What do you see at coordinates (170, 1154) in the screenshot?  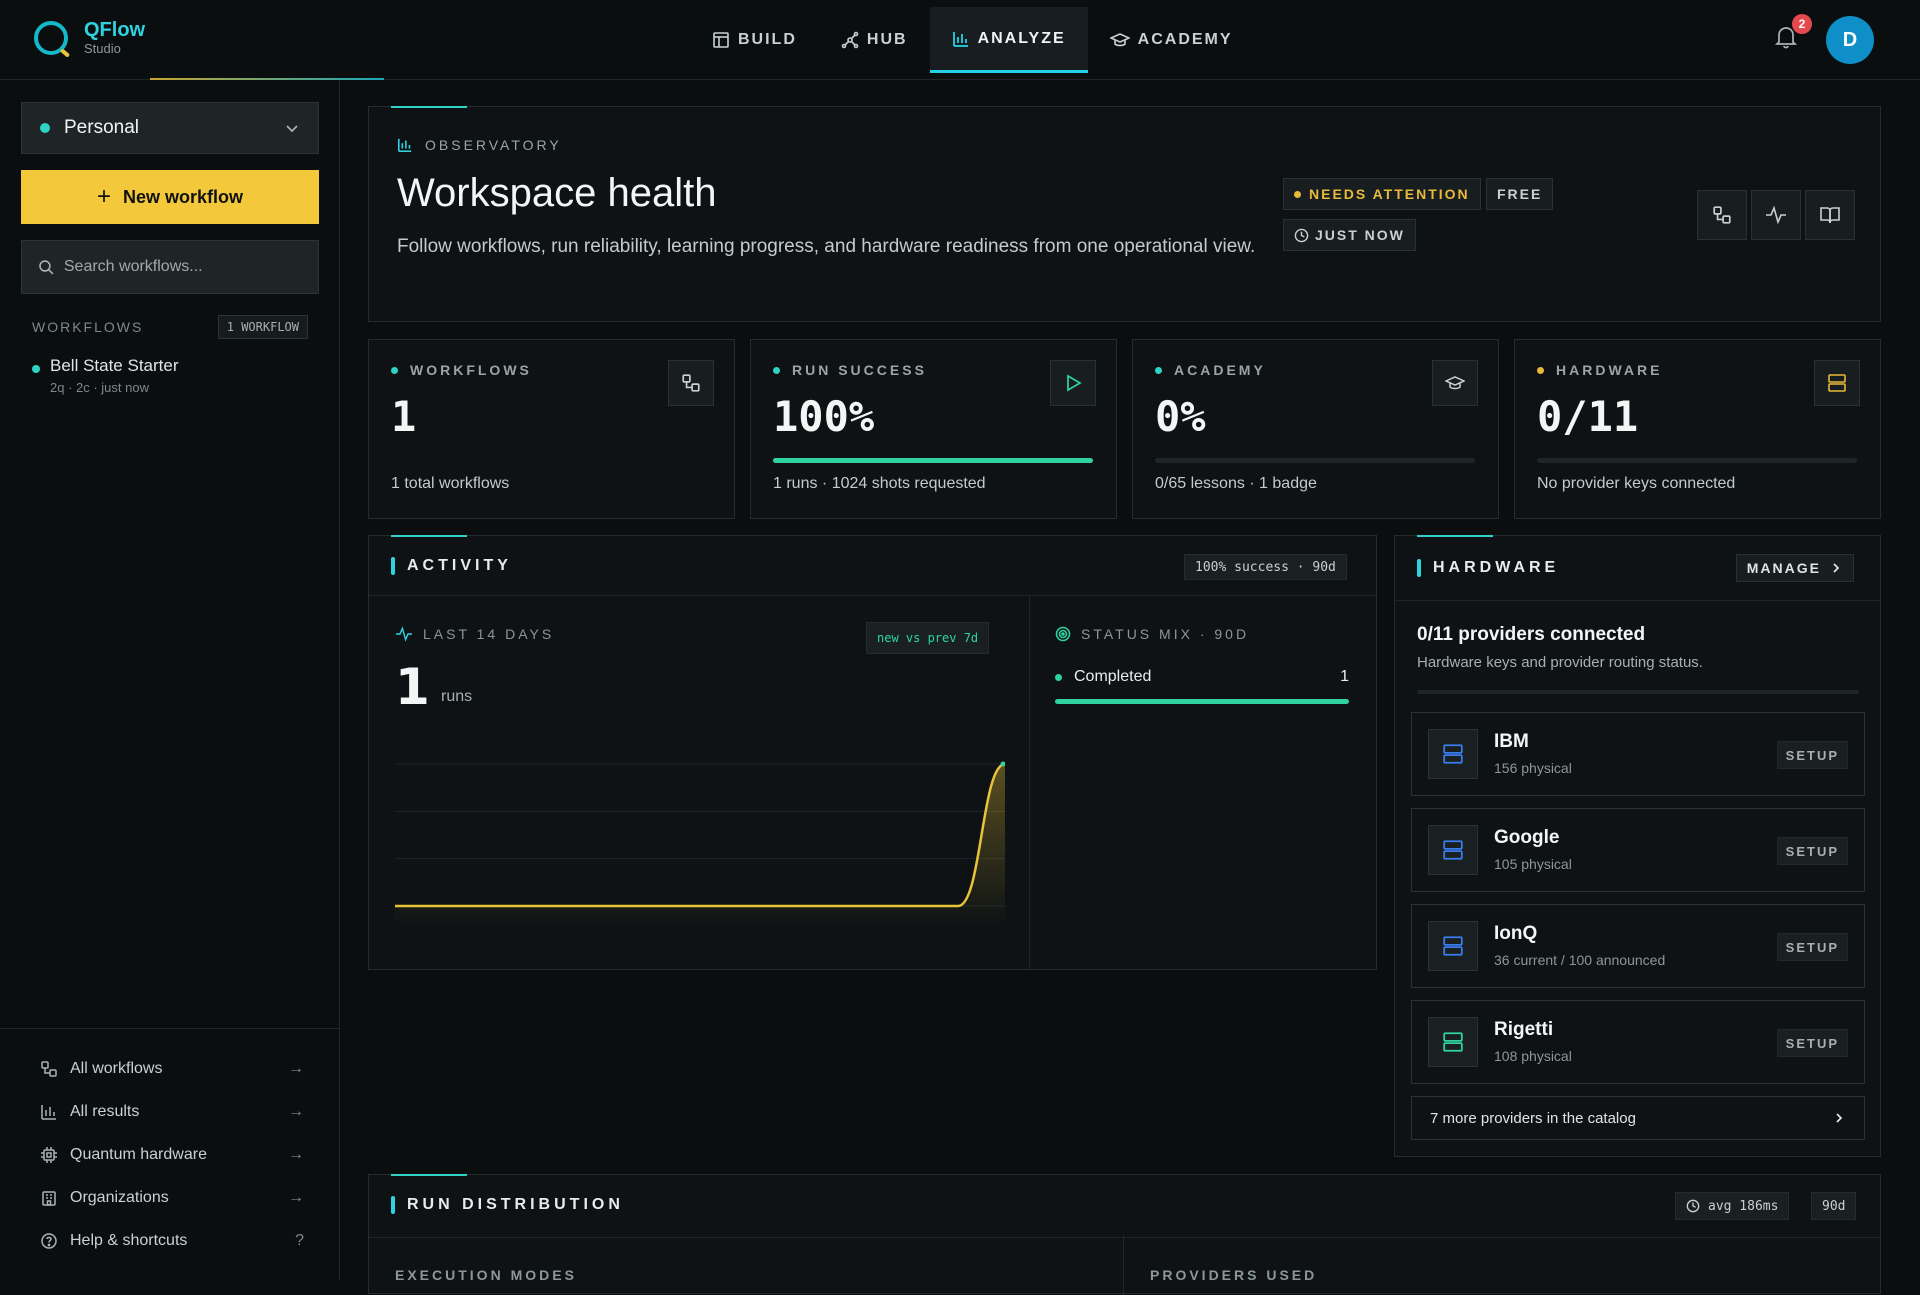 I see `sidebar-link-quantum-hardware: Quantum hardware →` at bounding box center [170, 1154].